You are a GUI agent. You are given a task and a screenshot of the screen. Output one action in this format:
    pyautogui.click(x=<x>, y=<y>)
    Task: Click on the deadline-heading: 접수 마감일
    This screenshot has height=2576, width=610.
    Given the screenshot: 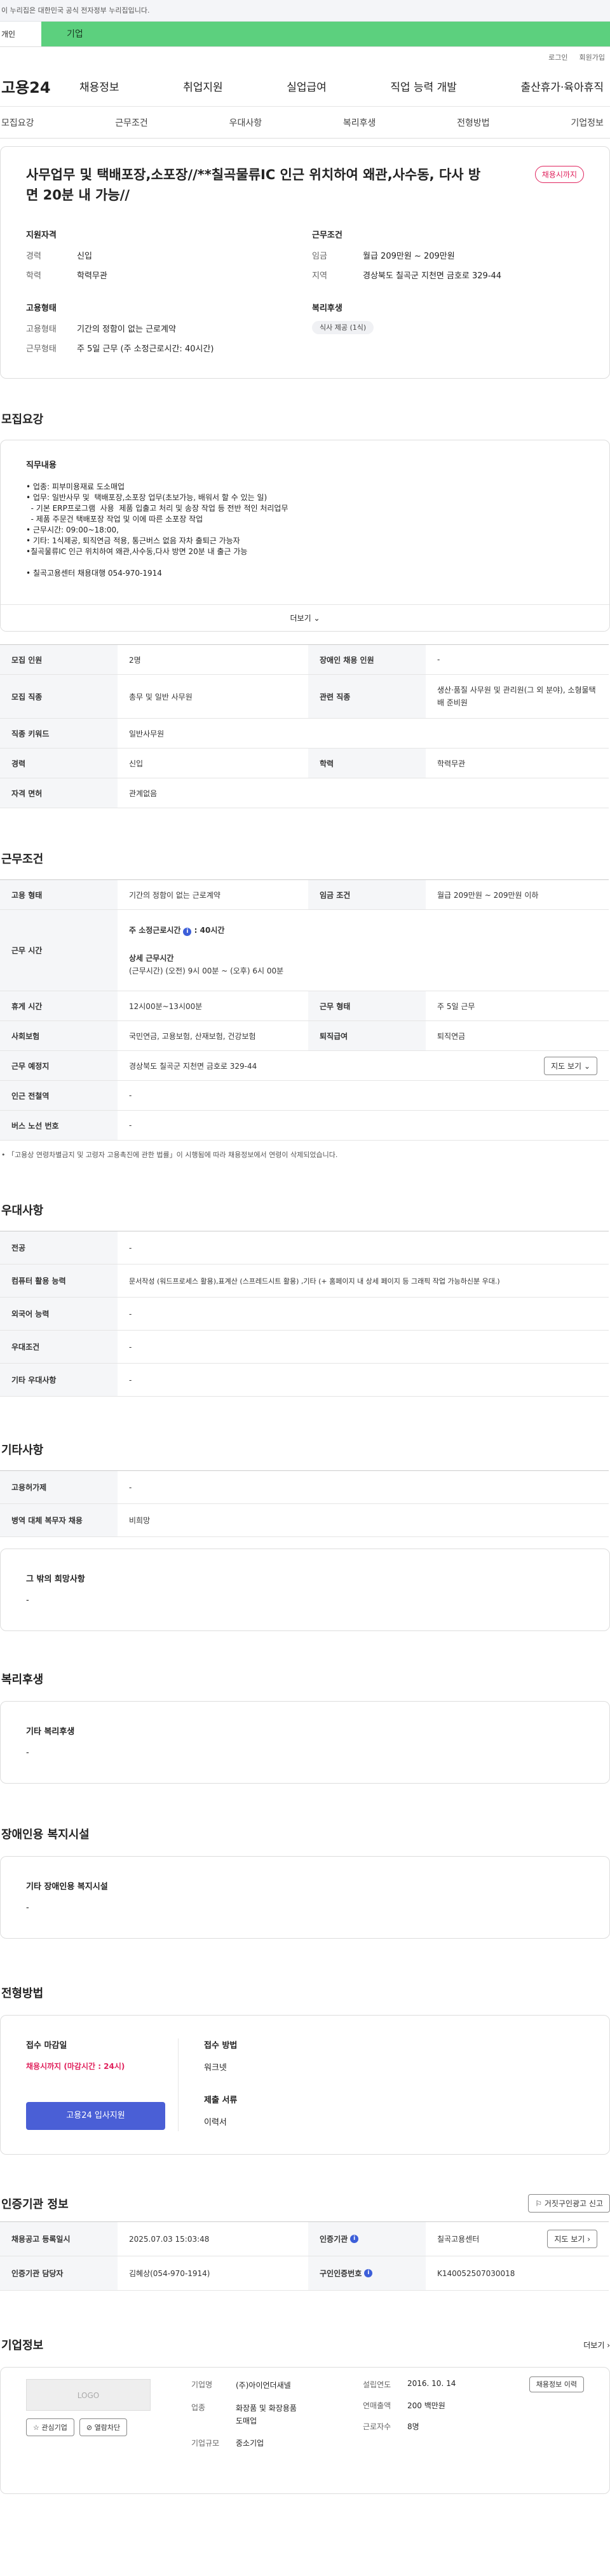 What is the action you would take?
    pyautogui.click(x=46, y=2046)
    